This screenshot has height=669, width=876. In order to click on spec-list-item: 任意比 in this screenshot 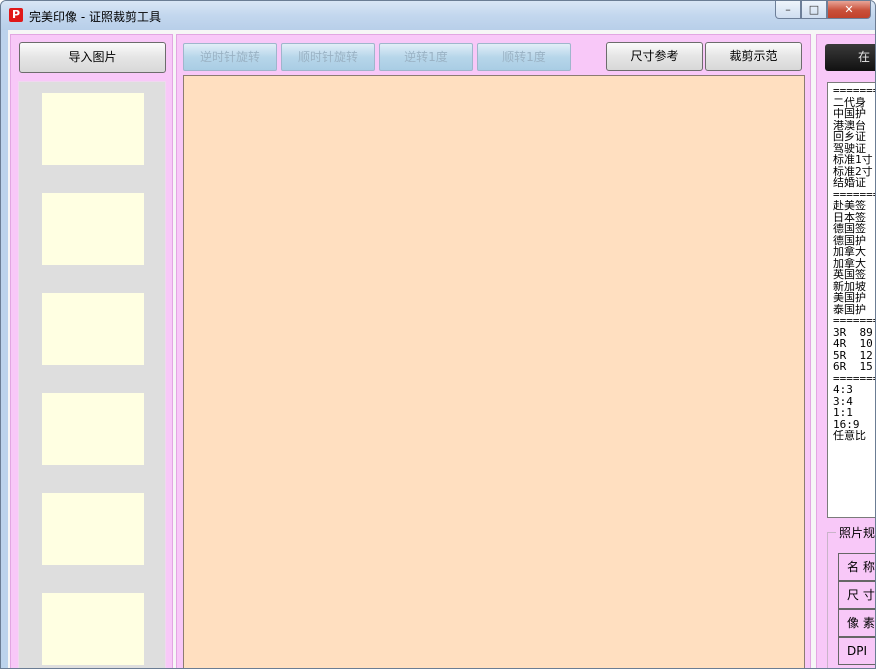, I will do `click(854, 436)`.